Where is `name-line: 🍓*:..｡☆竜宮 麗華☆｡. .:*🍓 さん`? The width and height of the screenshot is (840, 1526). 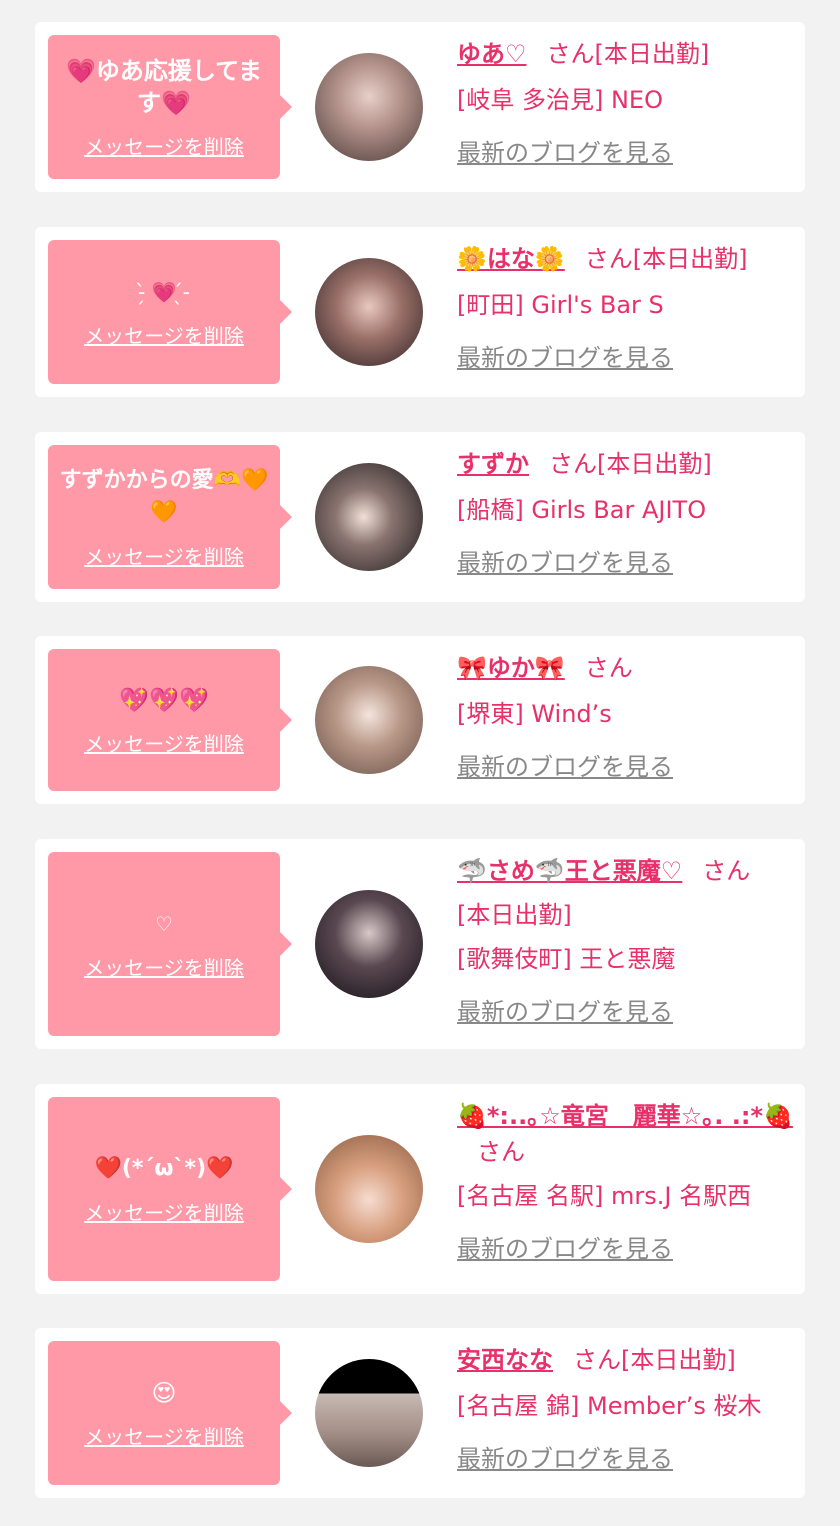
name-line: 🍓*:..｡☆竜宮 麗華☆｡. .:*🍓 さん is located at coordinates (629, 1134).